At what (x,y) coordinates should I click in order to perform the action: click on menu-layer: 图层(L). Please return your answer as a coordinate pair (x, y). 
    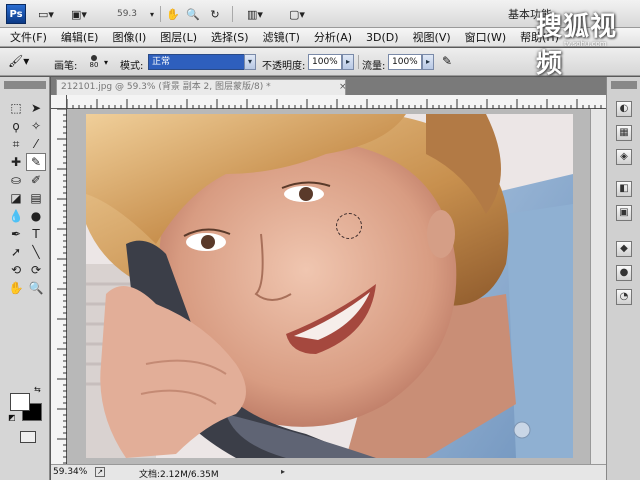
    Looking at the image, I should click on (178, 37).